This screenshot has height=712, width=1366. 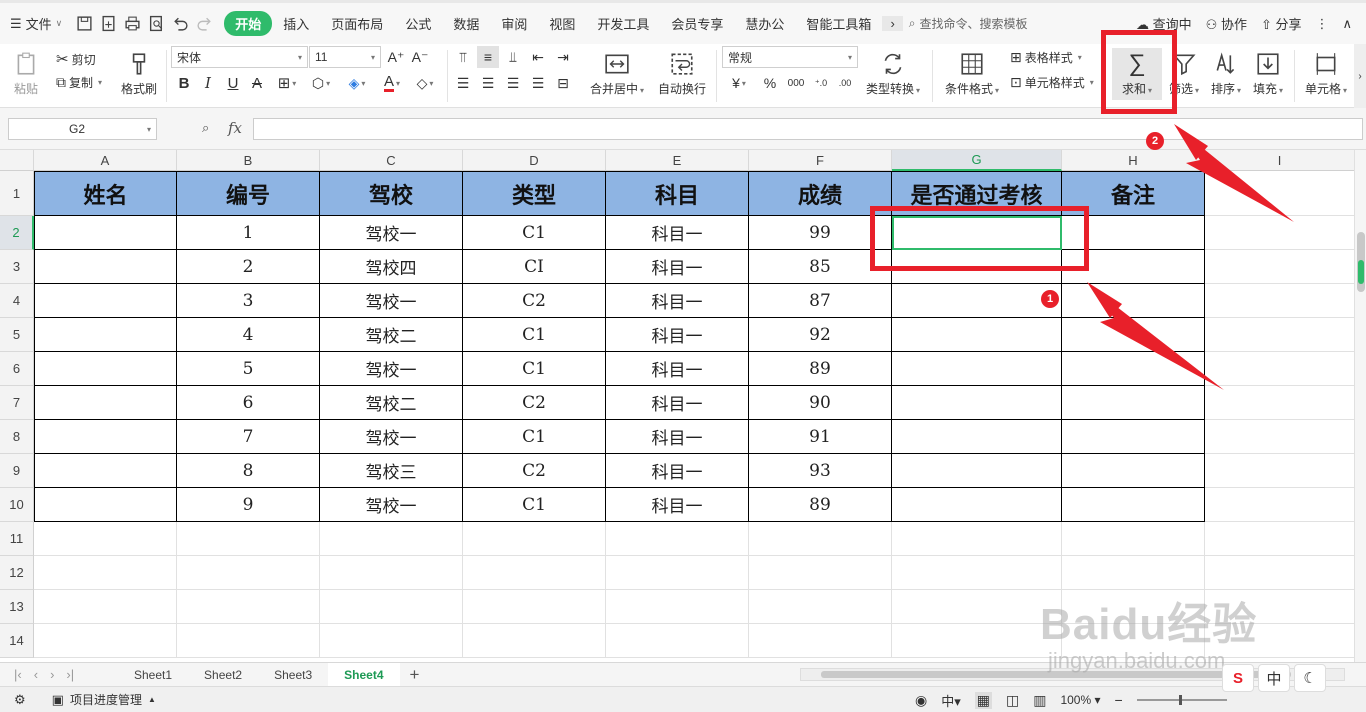 What do you see at coordinates (1046, 57) in the screenshot?
I see `table-style-button: ⊞ 表格样式 ▾` at bounding box center [1046, 57].